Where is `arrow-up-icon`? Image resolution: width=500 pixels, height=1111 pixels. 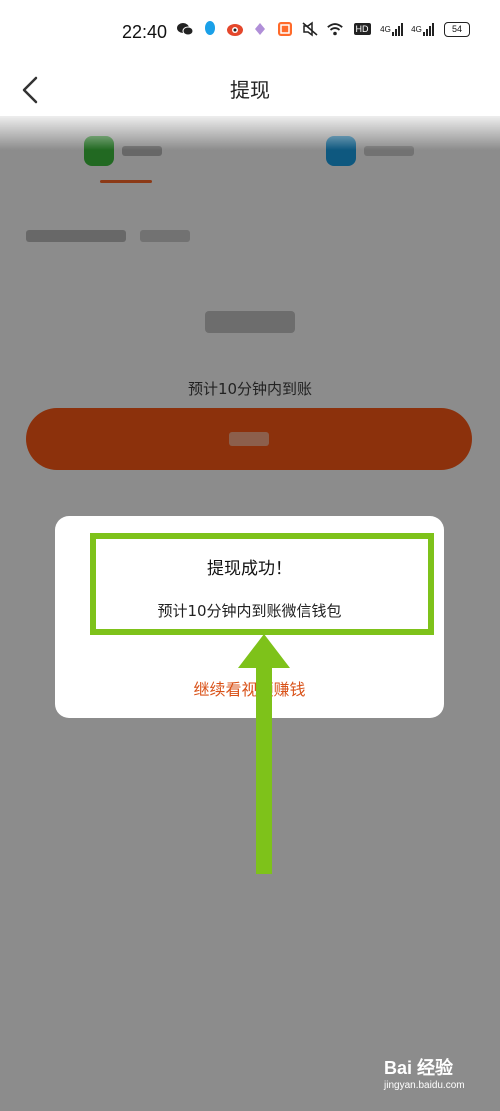 arrow-up-icon is located at coordinates (264, 754).